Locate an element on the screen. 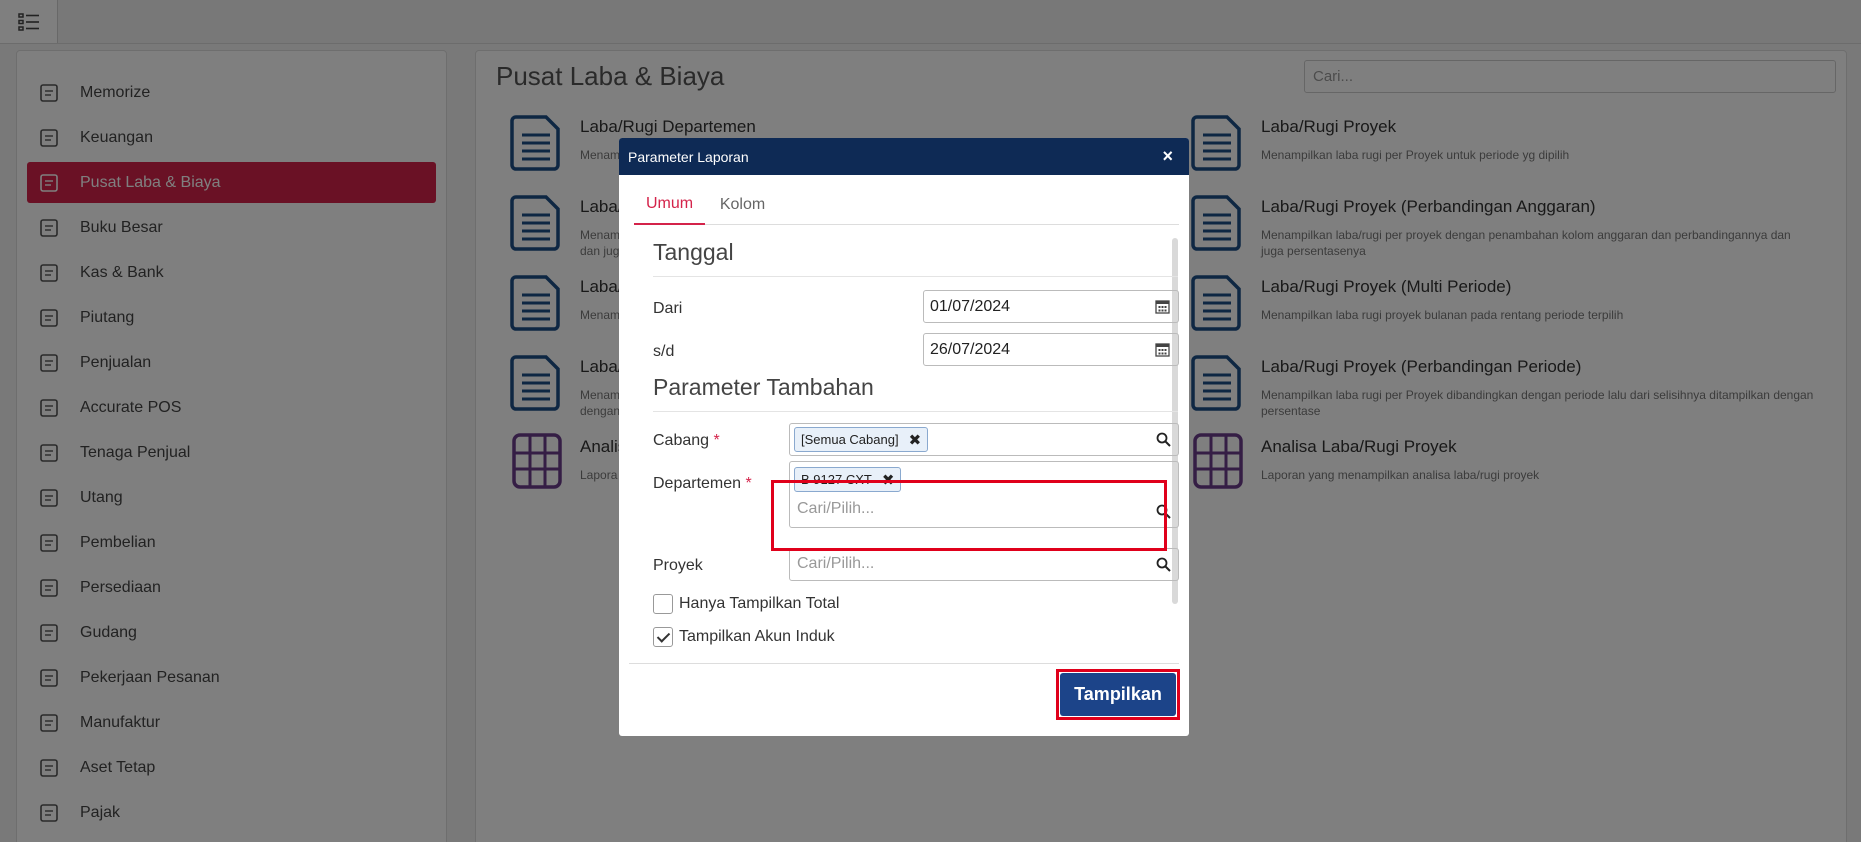 The width and height of the screenshot is (1861, 842). tampilkan-akun-induk-checkbox is located at coordinates (663, 637).